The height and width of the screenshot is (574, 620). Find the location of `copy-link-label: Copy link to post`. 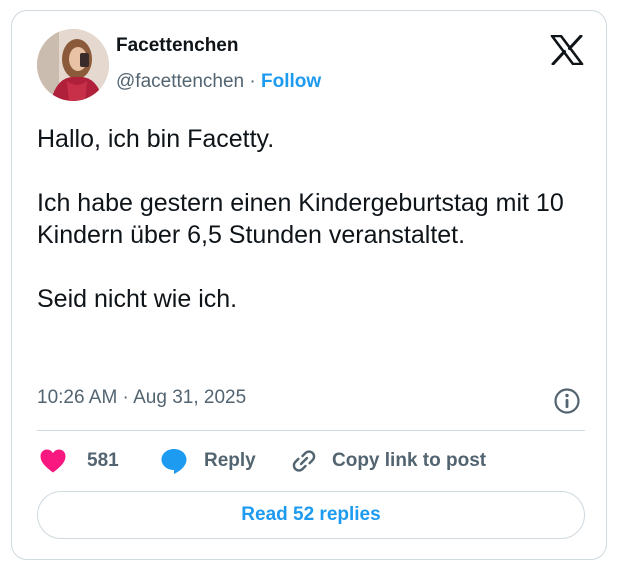

copy-link-label: Copy link to post is located at coordinates (409, 460).